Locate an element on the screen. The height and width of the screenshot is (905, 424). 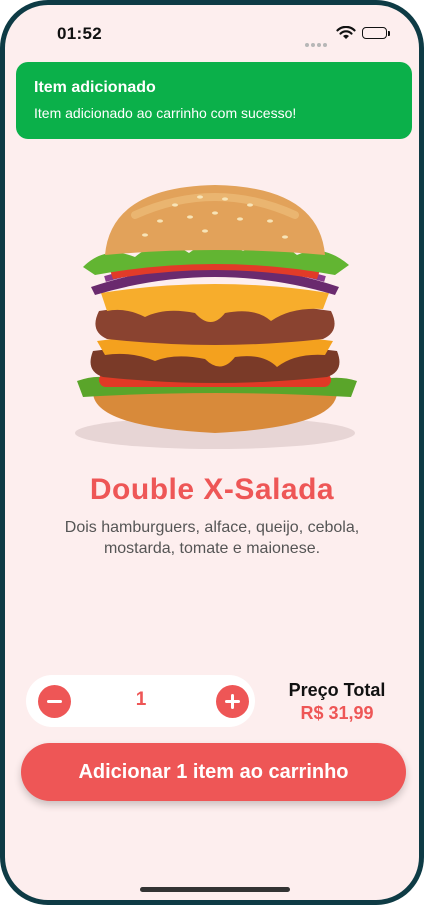
quantity-value: 1 is located at coordinates (141, 699).